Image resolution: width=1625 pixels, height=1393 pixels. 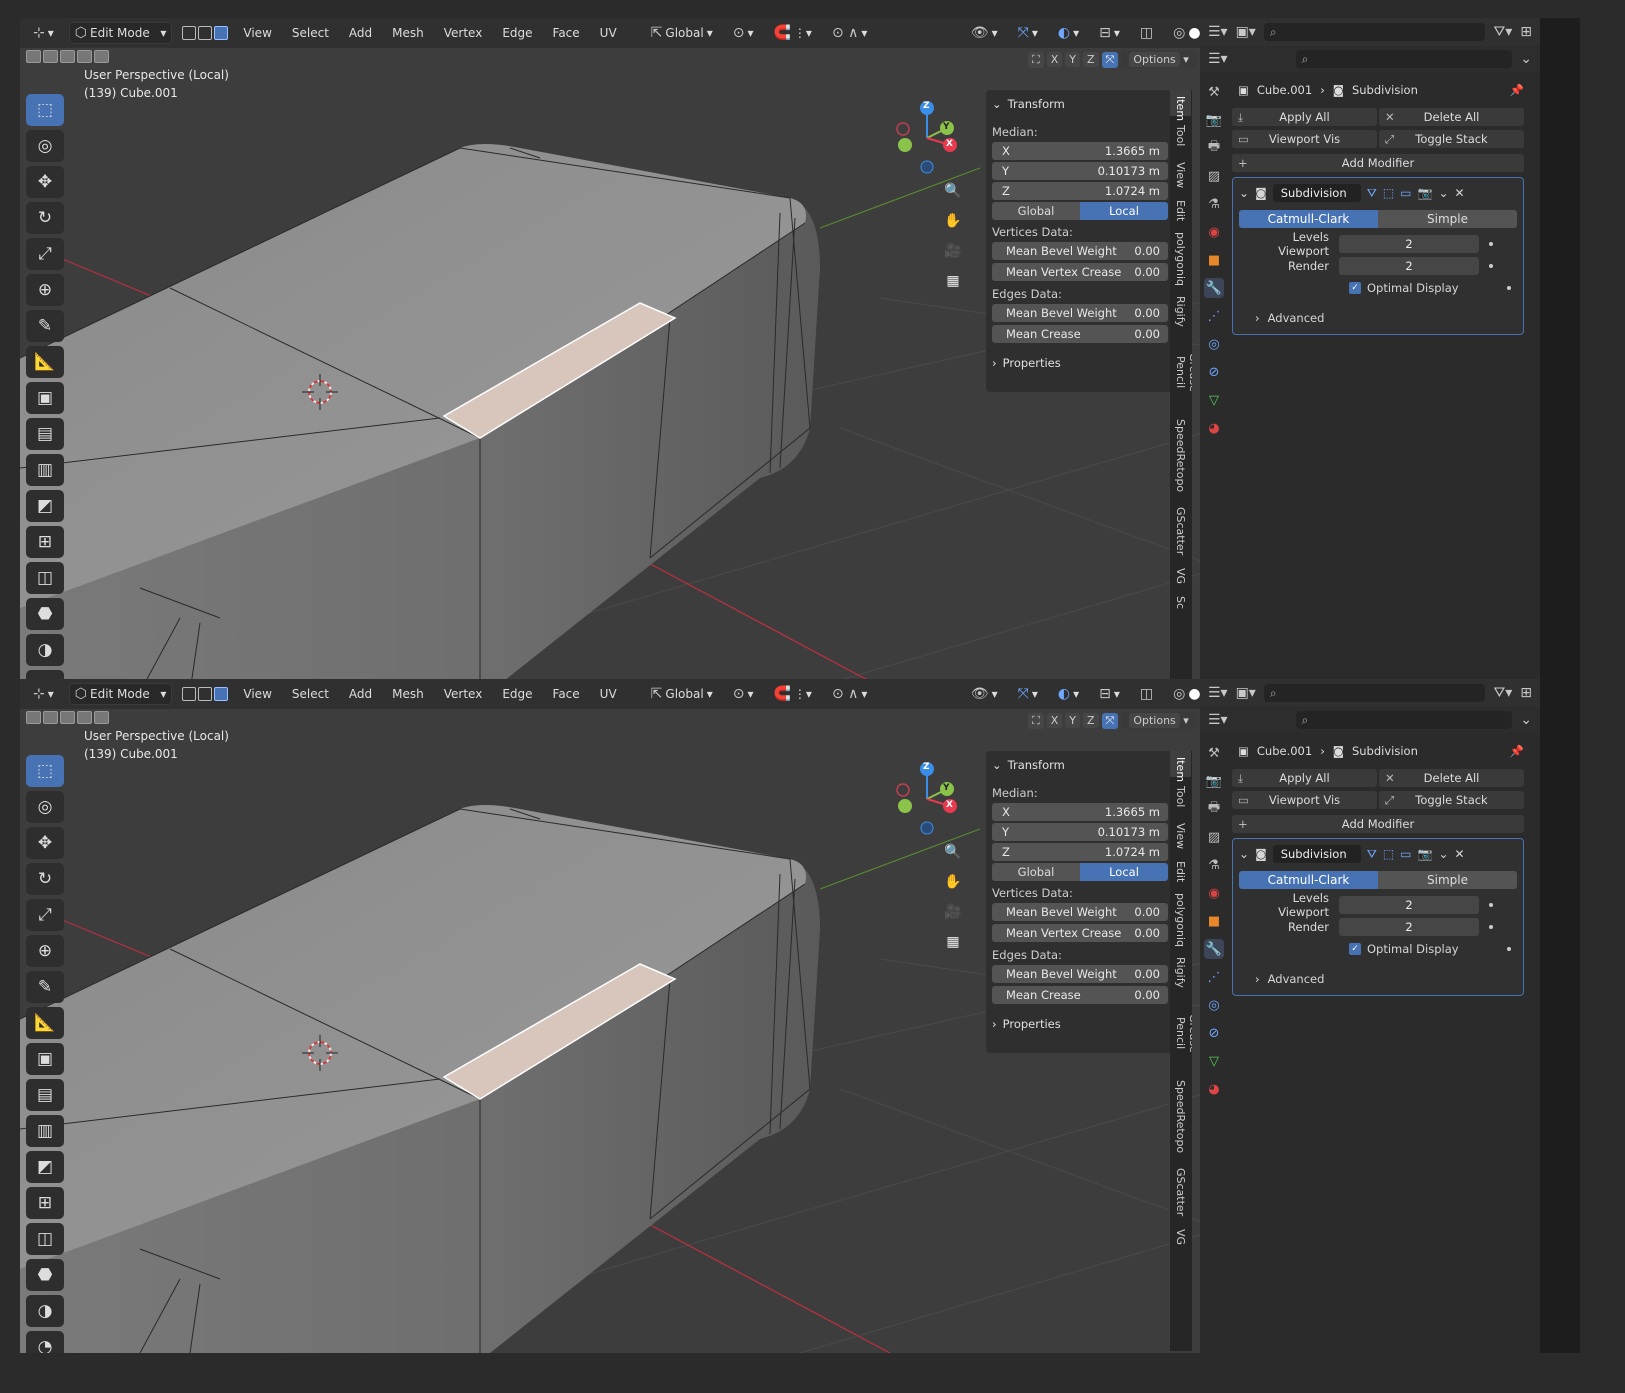 I want to click on menu-view: View, so click(x=257, y=694).